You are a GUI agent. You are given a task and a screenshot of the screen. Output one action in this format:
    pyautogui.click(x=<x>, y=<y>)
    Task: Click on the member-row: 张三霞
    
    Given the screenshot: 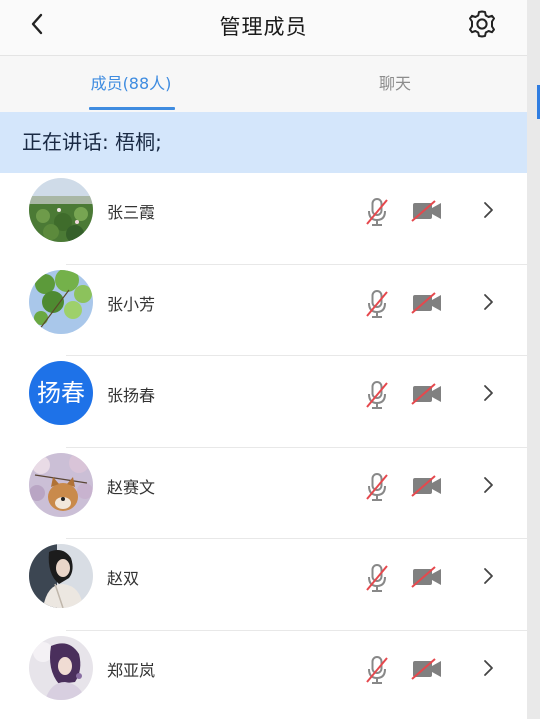 What is the action you would take?
    pyautogui.click(x=263, y=219)
    